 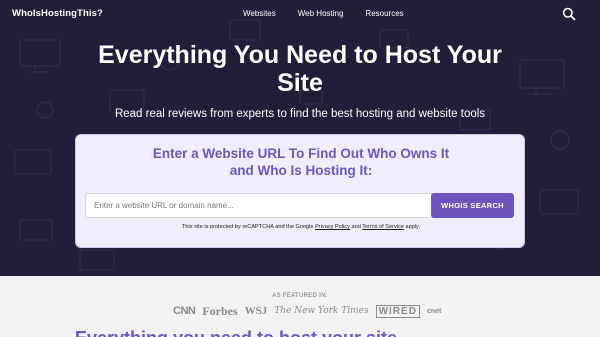 What do you see at coordinates (321, 13) in the screenshot?
I see `nav-link-web-hosting: Web Hosting` at bounding box center [321, 13].